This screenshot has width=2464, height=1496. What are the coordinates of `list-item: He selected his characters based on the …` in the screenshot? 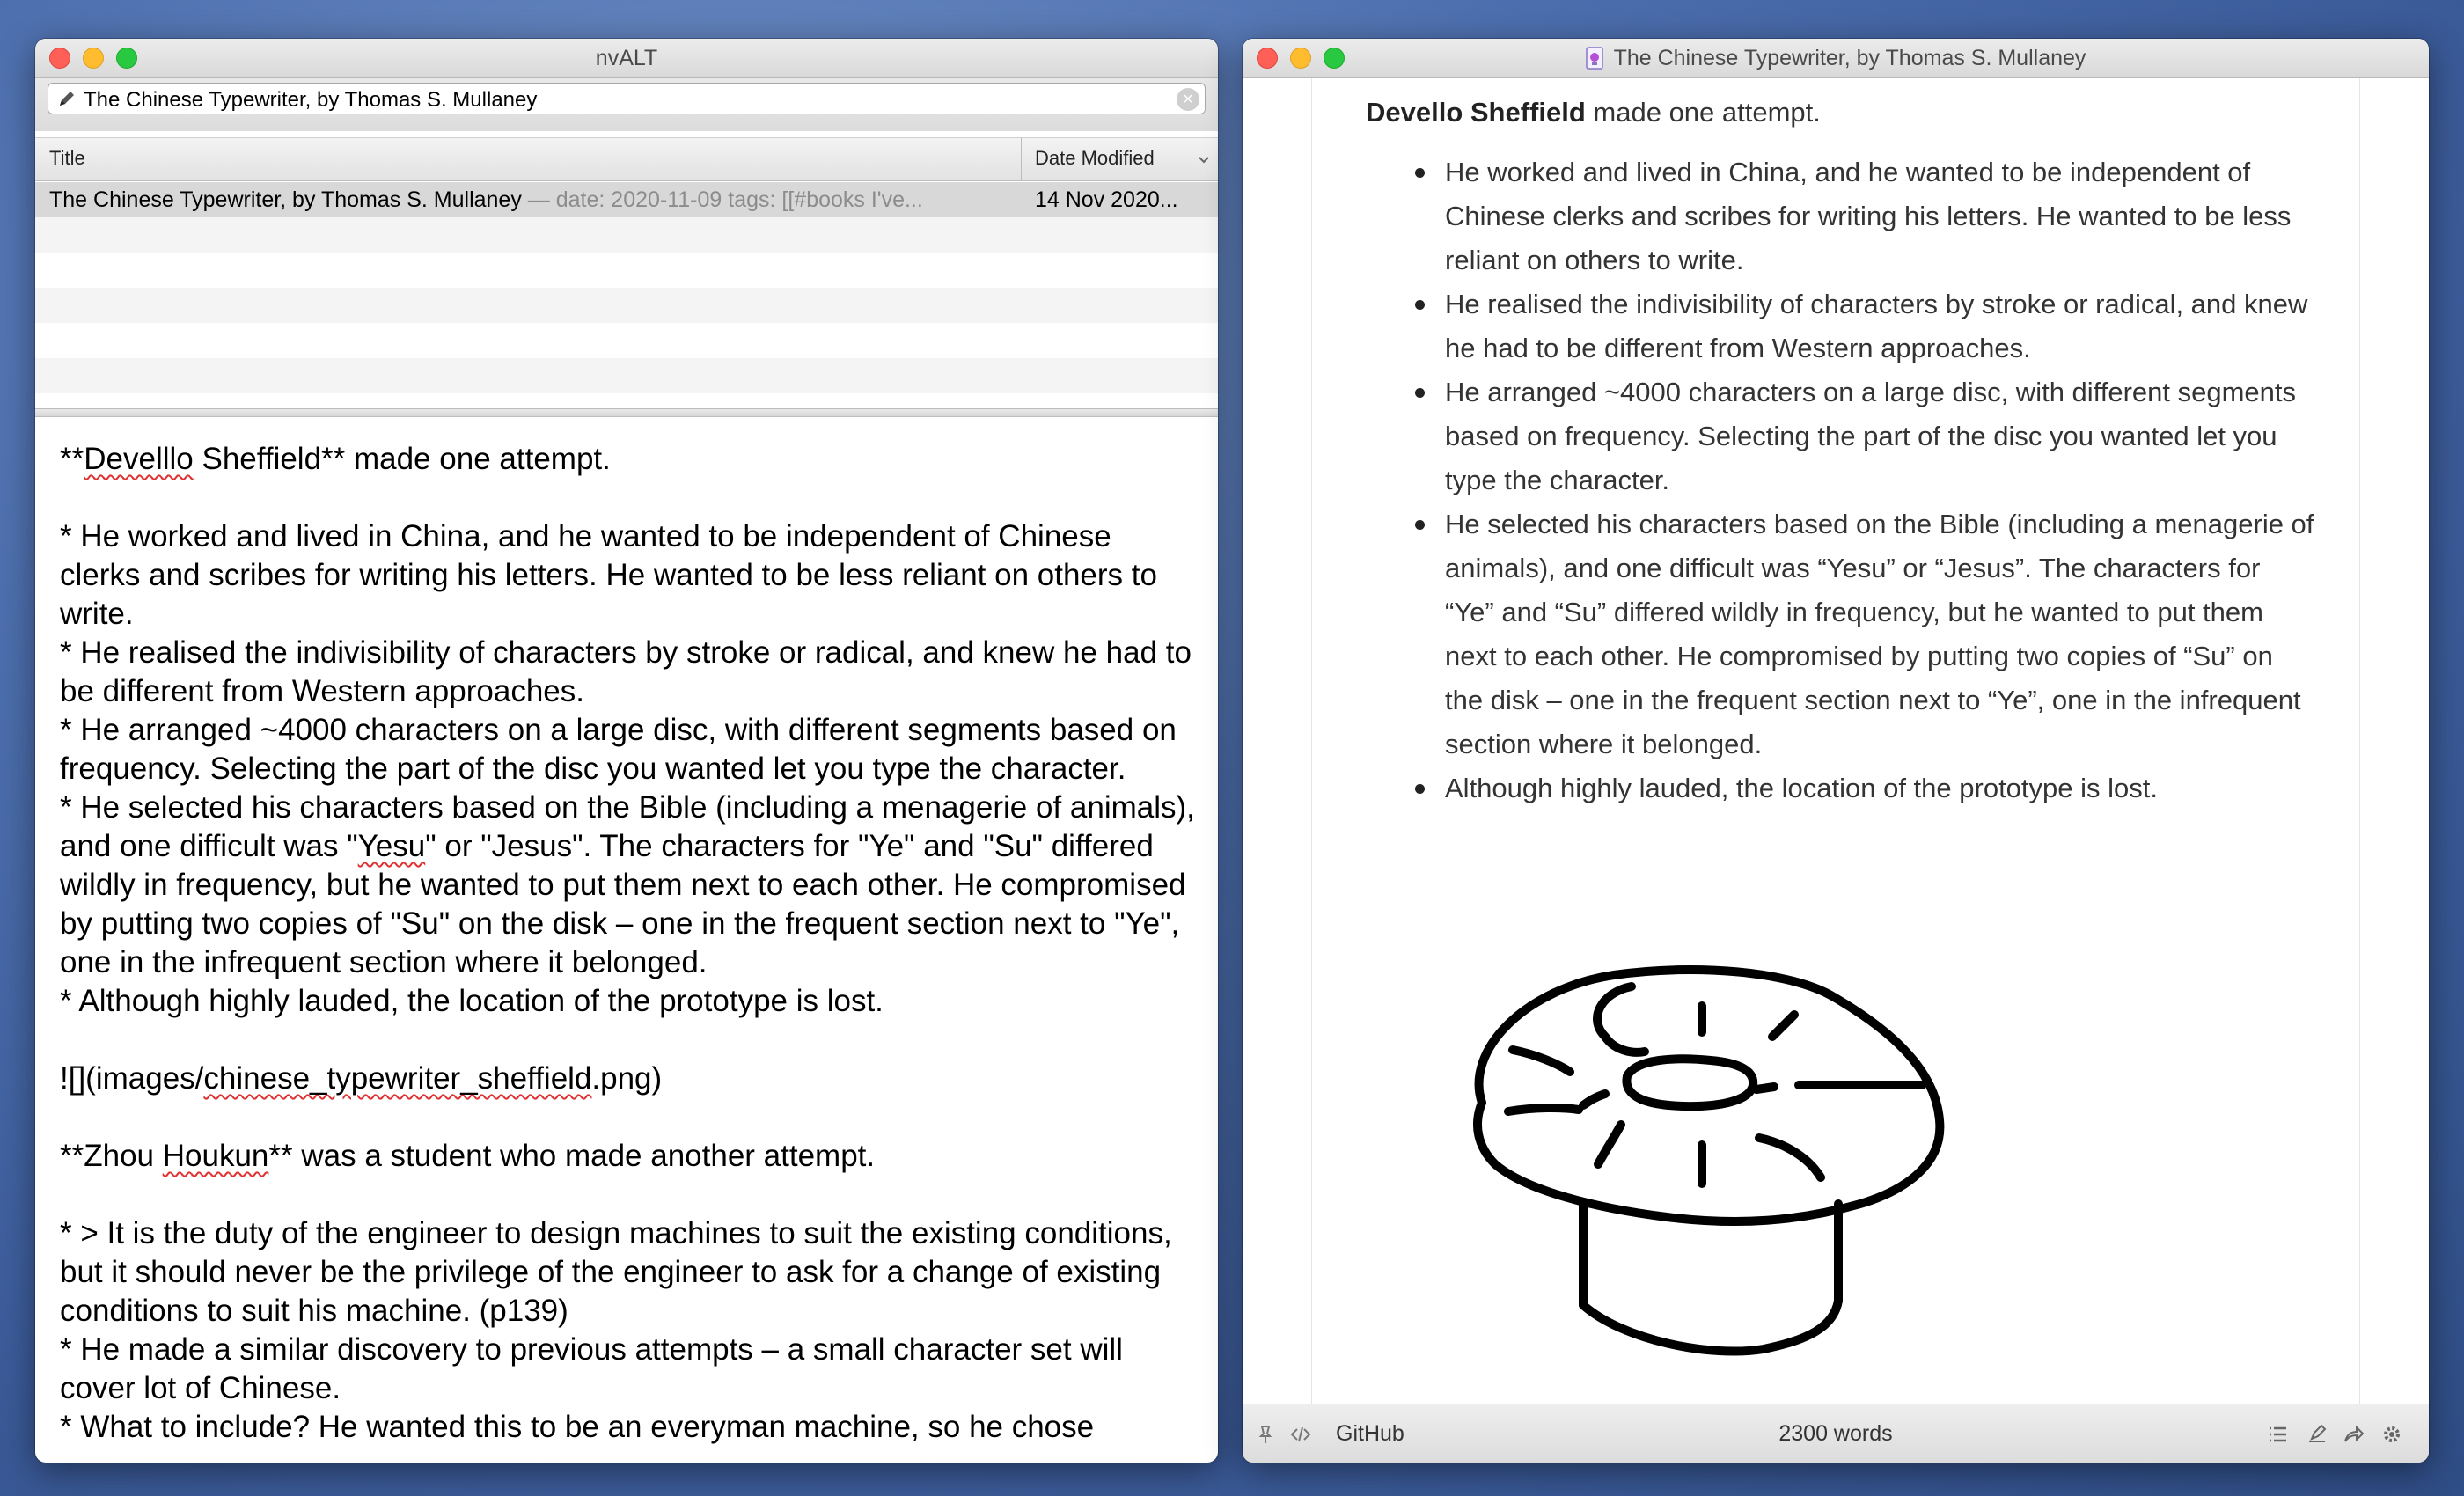 It's located at (1866, 634).